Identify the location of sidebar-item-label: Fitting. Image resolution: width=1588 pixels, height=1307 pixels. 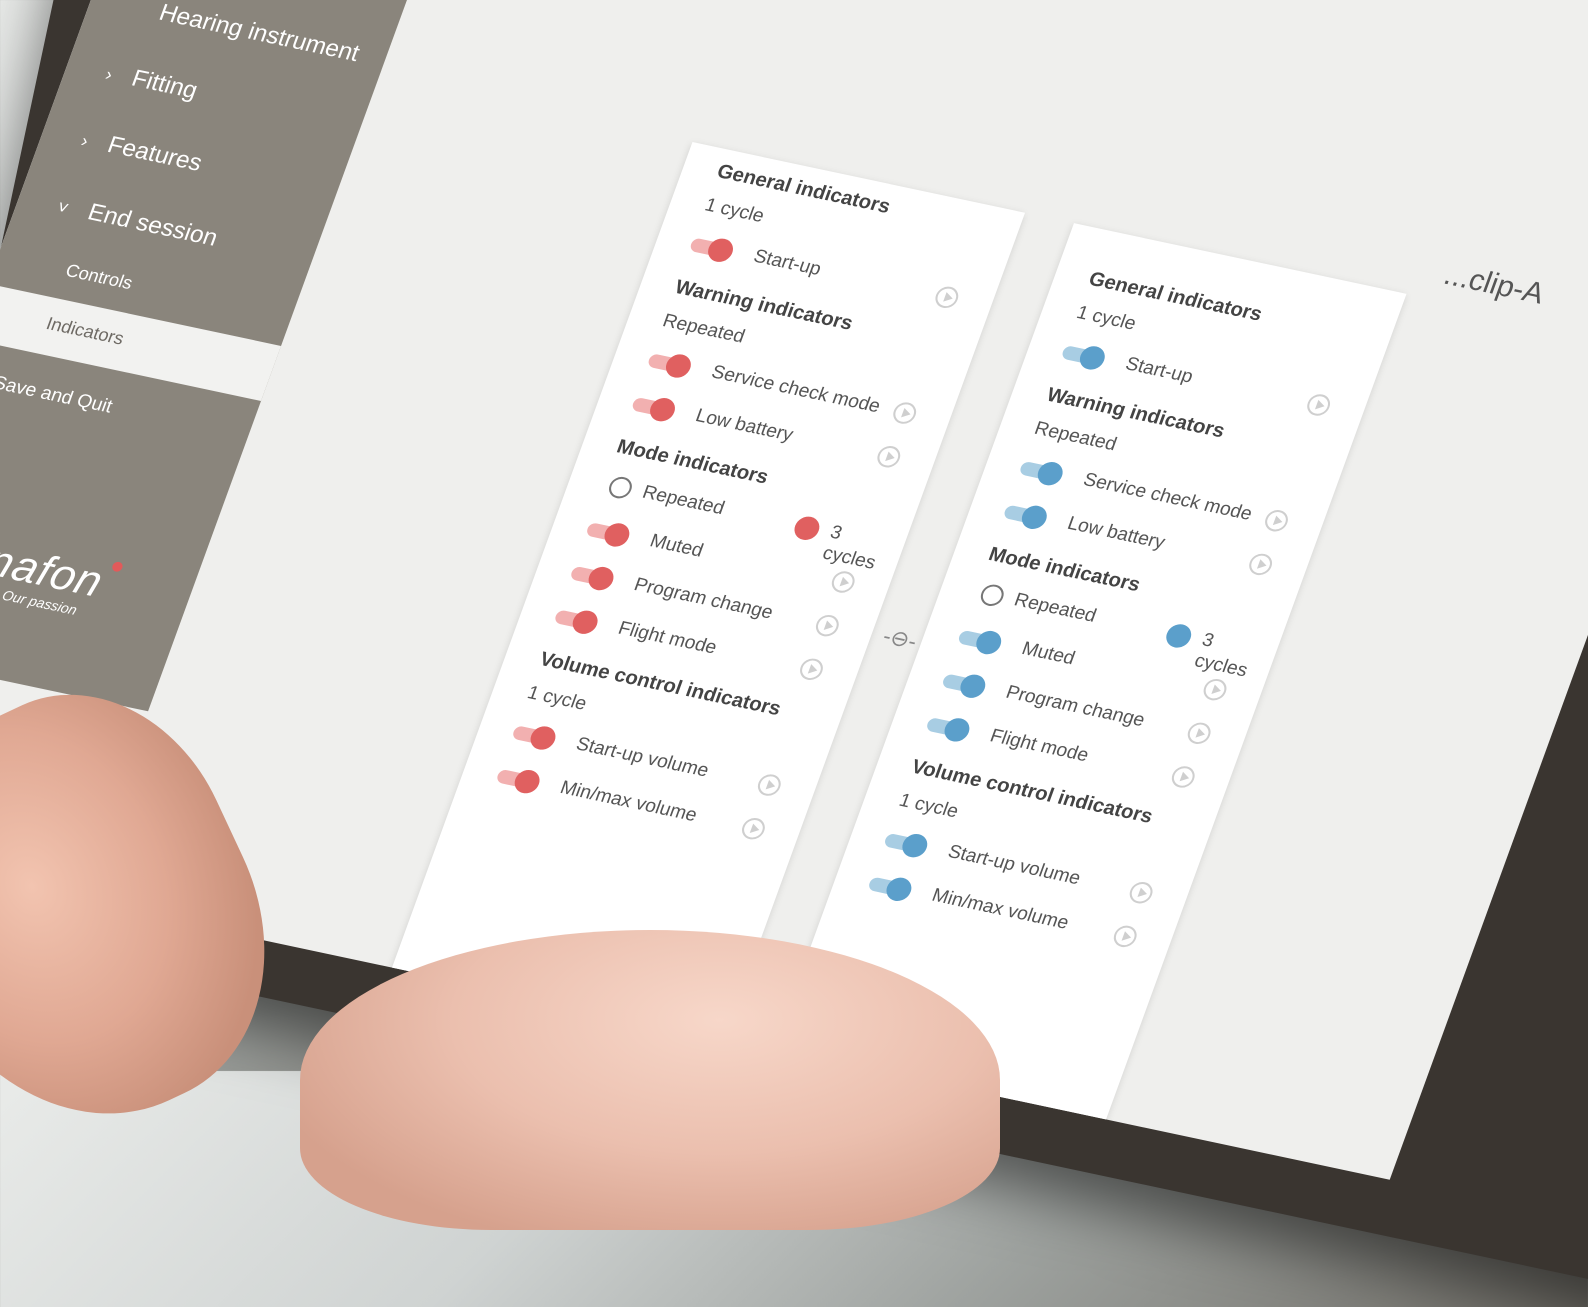
(165, 84).